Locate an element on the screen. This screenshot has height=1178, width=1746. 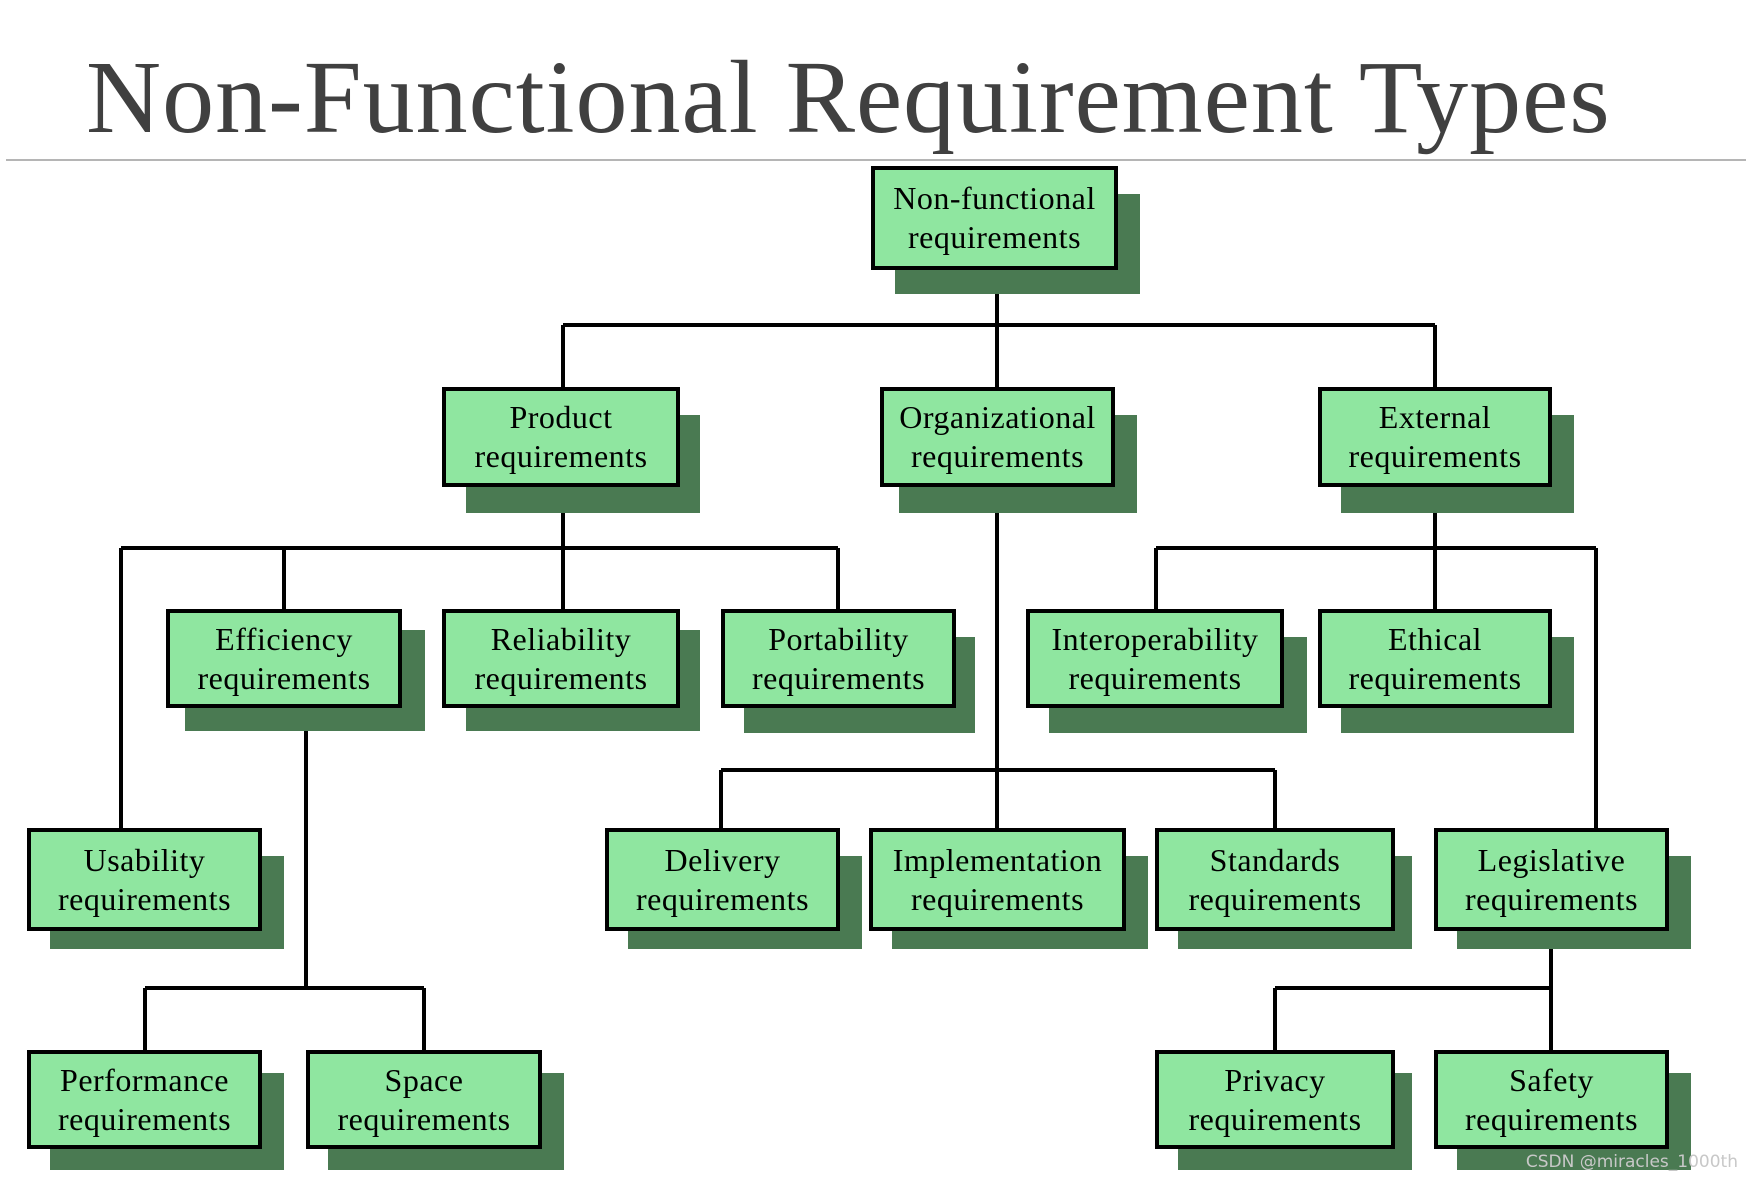
node-box: Delivery requirements is located at coordinates (722, 879).